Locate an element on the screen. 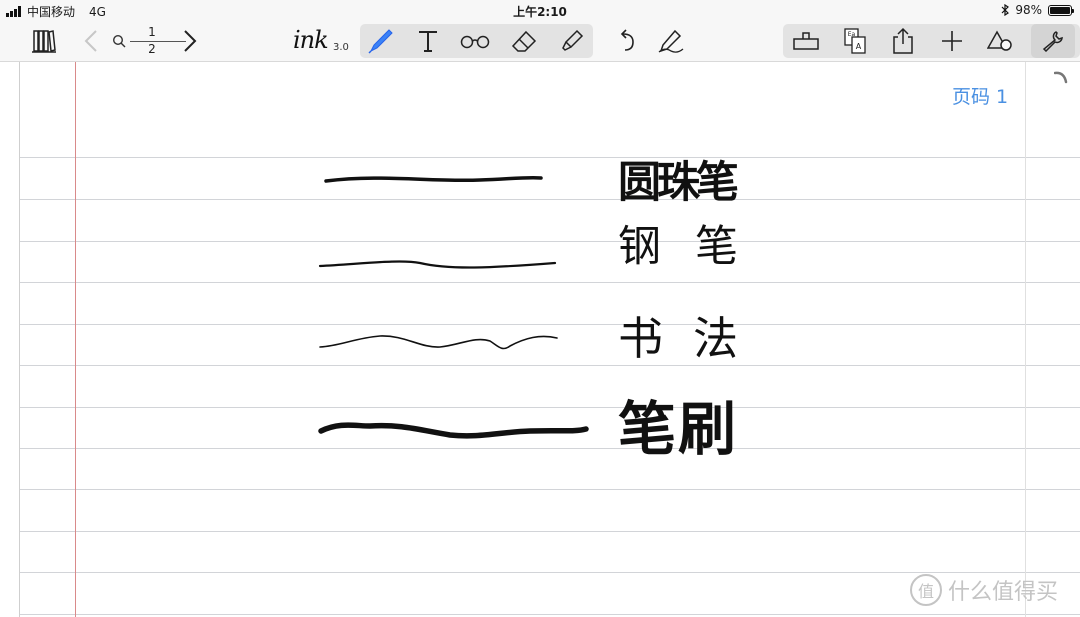  eraser-icon is located at coordinates (524, 41).